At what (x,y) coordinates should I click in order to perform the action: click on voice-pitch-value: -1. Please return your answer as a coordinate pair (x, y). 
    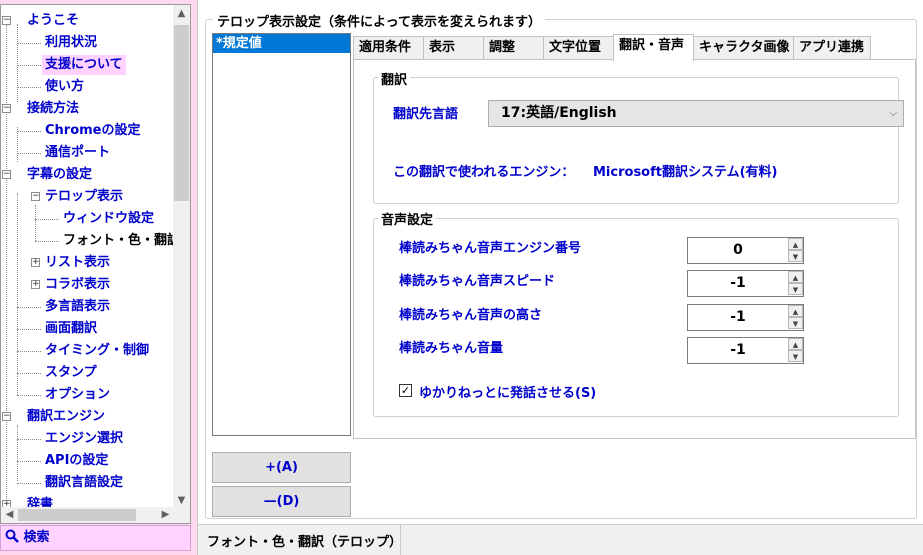
    Looking at the image, I should click on (738, 317).